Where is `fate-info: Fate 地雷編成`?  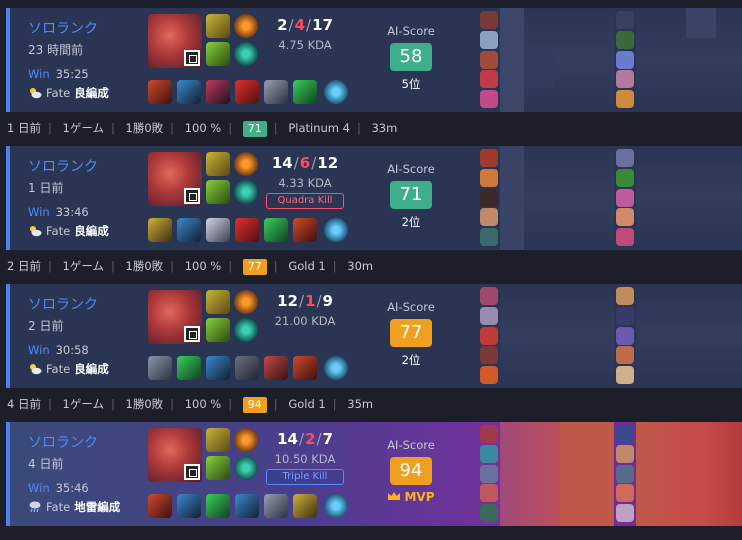
fate-info: Fate 地雷編成 is located at coordinates (74, 507).